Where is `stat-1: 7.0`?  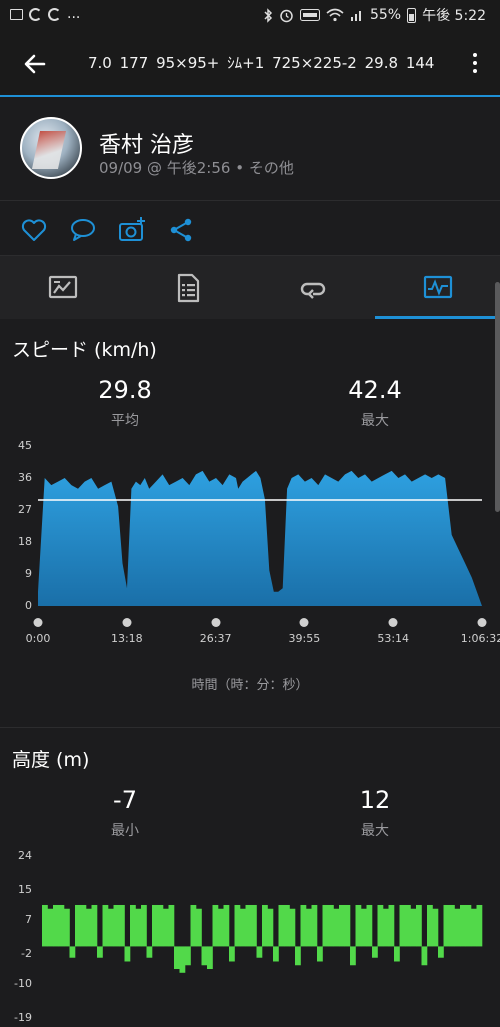 stat-1: 7.0 is located at coordinates (100, 63).